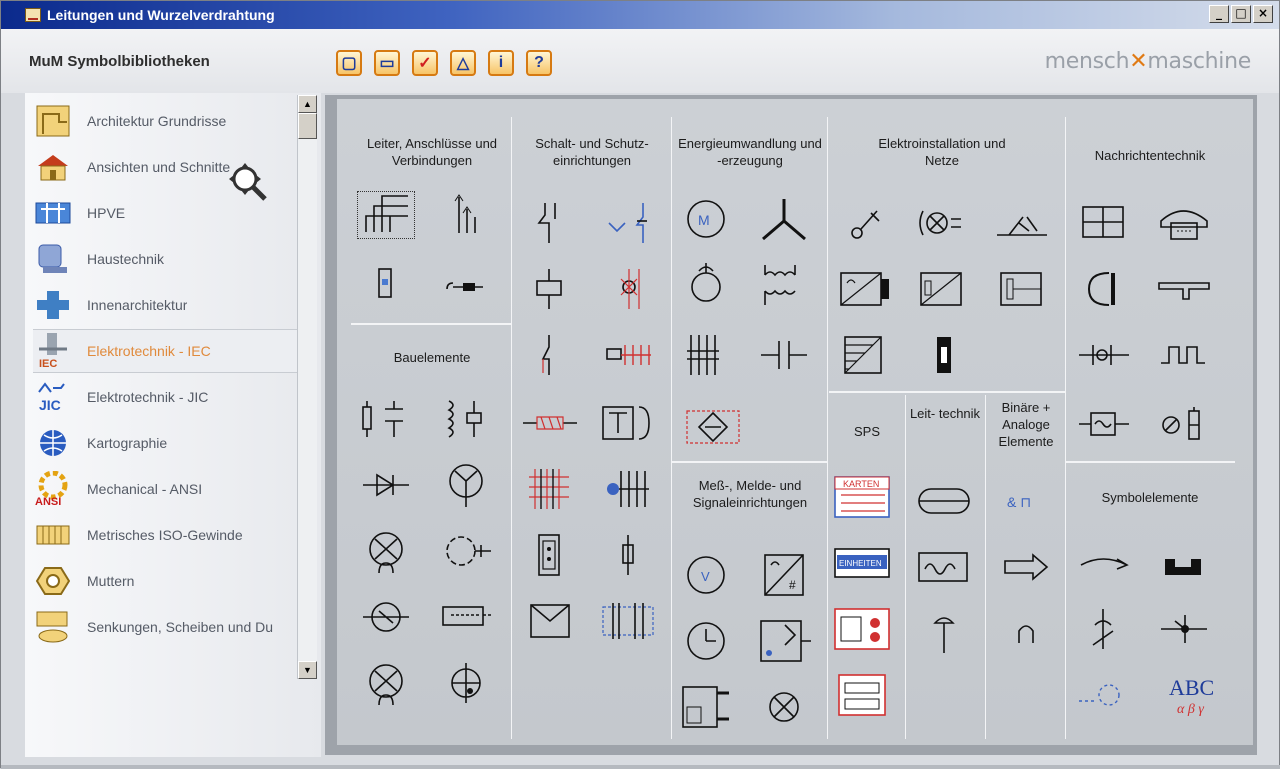  What do you see at coordinates (750, 152) in the screenshot?
I see `category-header-energie: Energieumwandlung und -erzeugung` at bounding box center [750, 152].